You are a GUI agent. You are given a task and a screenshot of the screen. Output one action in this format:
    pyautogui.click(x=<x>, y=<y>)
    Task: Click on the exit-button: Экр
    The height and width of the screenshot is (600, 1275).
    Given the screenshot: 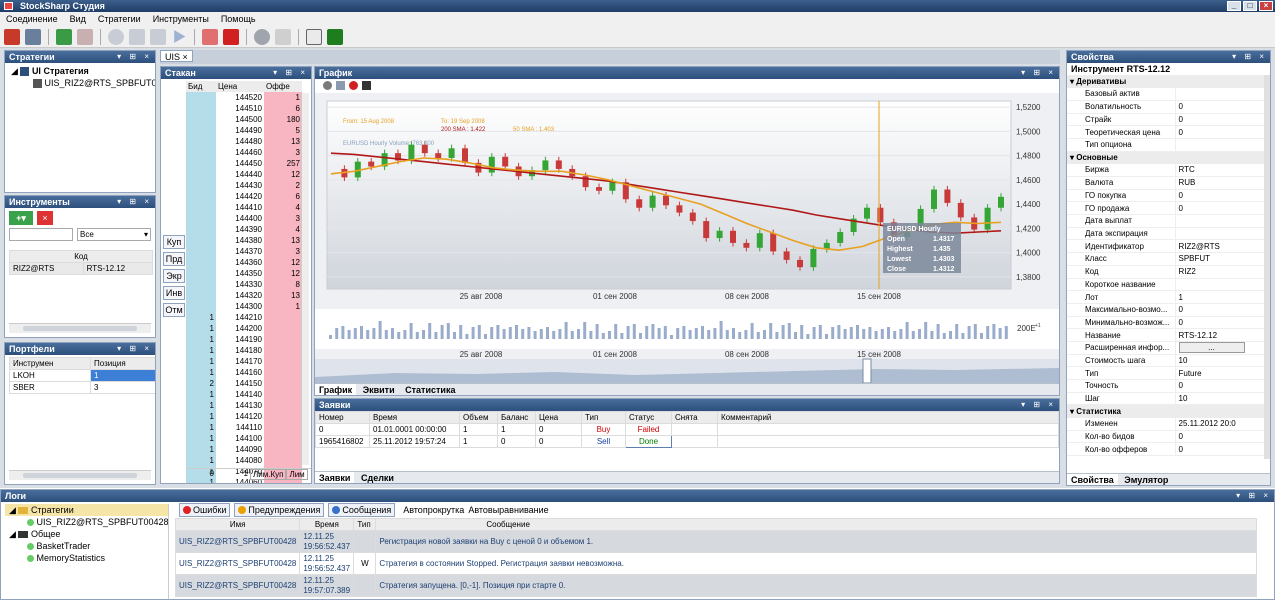 What is the action you would take?
    pyautogui.click(x=174, y=276)
    